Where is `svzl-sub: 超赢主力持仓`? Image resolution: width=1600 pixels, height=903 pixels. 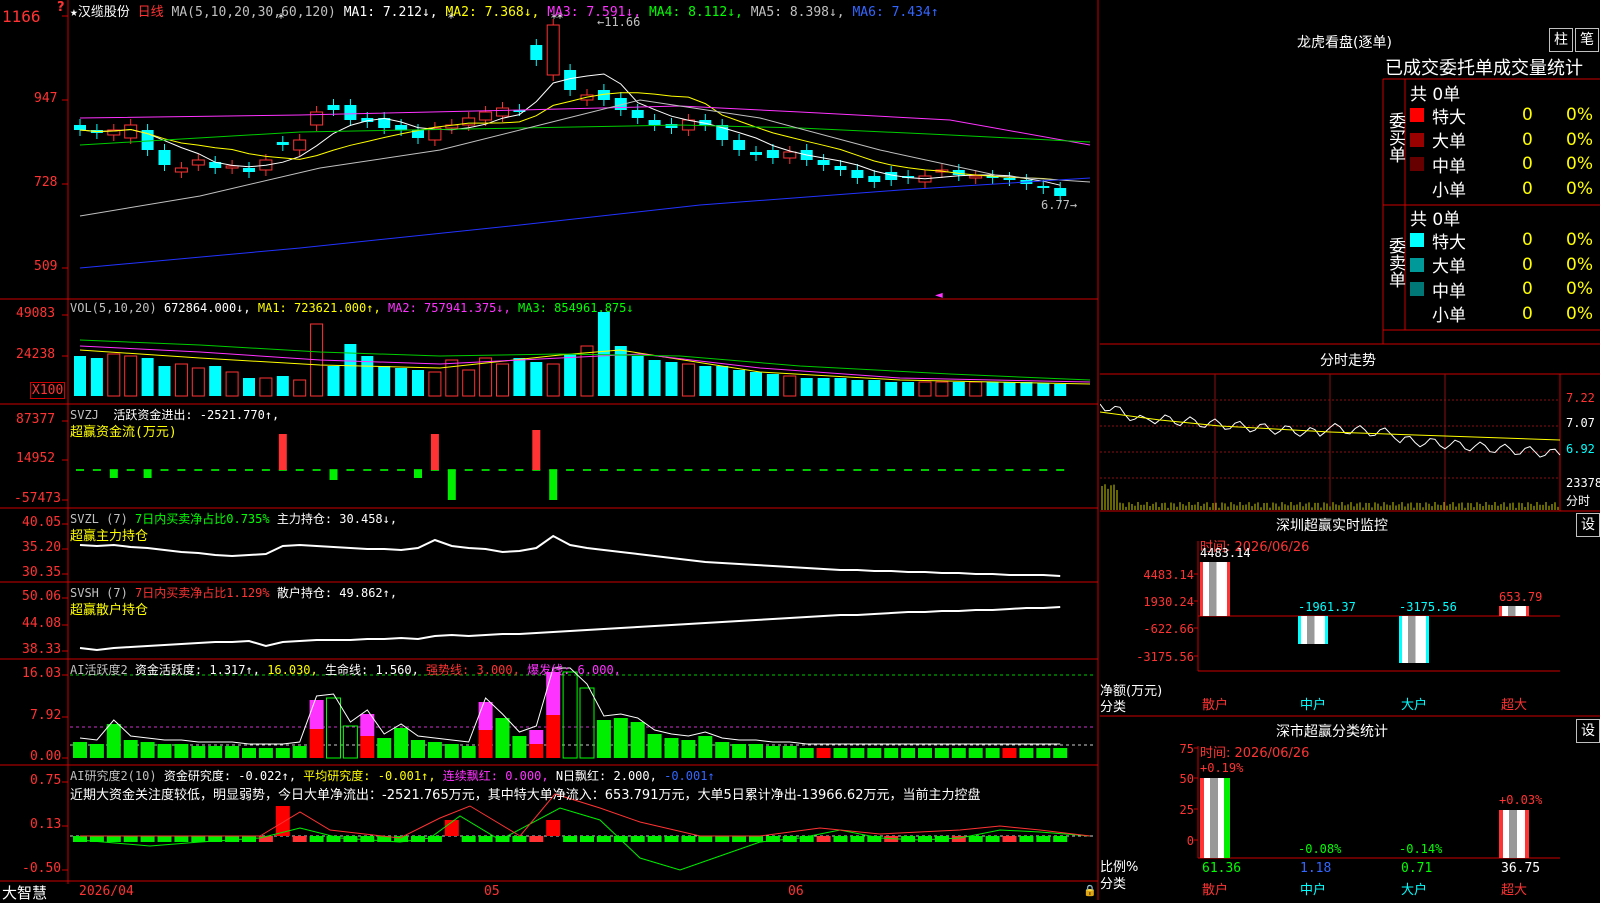 svzl-sub: 超赢主力持仓 is located at coordinates (109, 536).